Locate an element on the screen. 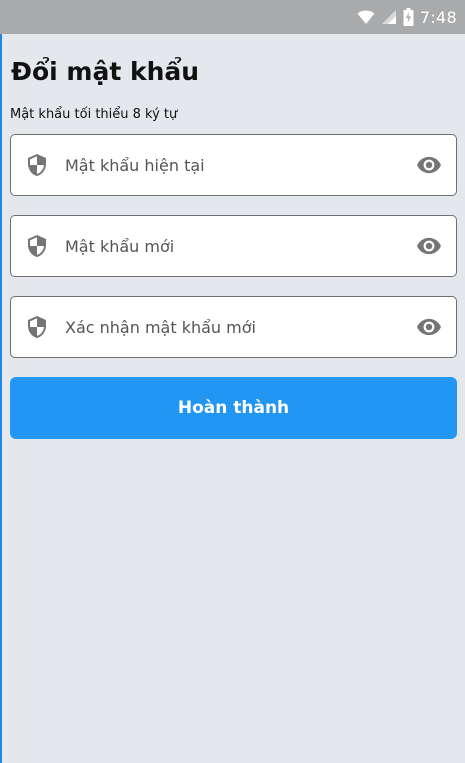 The height and width of the screenshot is (763, 465). current-password-field is located at coordinates (233, 165).